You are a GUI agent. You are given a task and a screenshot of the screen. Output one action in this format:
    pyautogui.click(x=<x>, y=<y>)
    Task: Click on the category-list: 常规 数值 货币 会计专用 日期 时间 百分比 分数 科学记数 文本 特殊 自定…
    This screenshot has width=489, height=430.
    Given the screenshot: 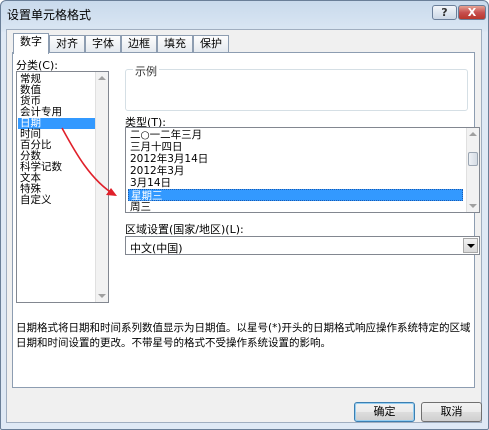 What is the action you would take?
    pyautogui.click(x=62, y=187)
    